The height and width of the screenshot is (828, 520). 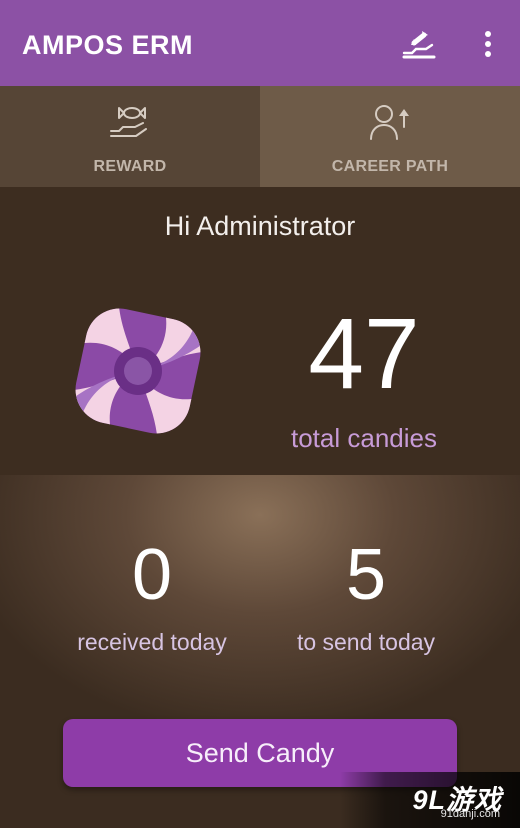 I want to click on app-bar: AMPOS ERM, so click(x=260, y=43).